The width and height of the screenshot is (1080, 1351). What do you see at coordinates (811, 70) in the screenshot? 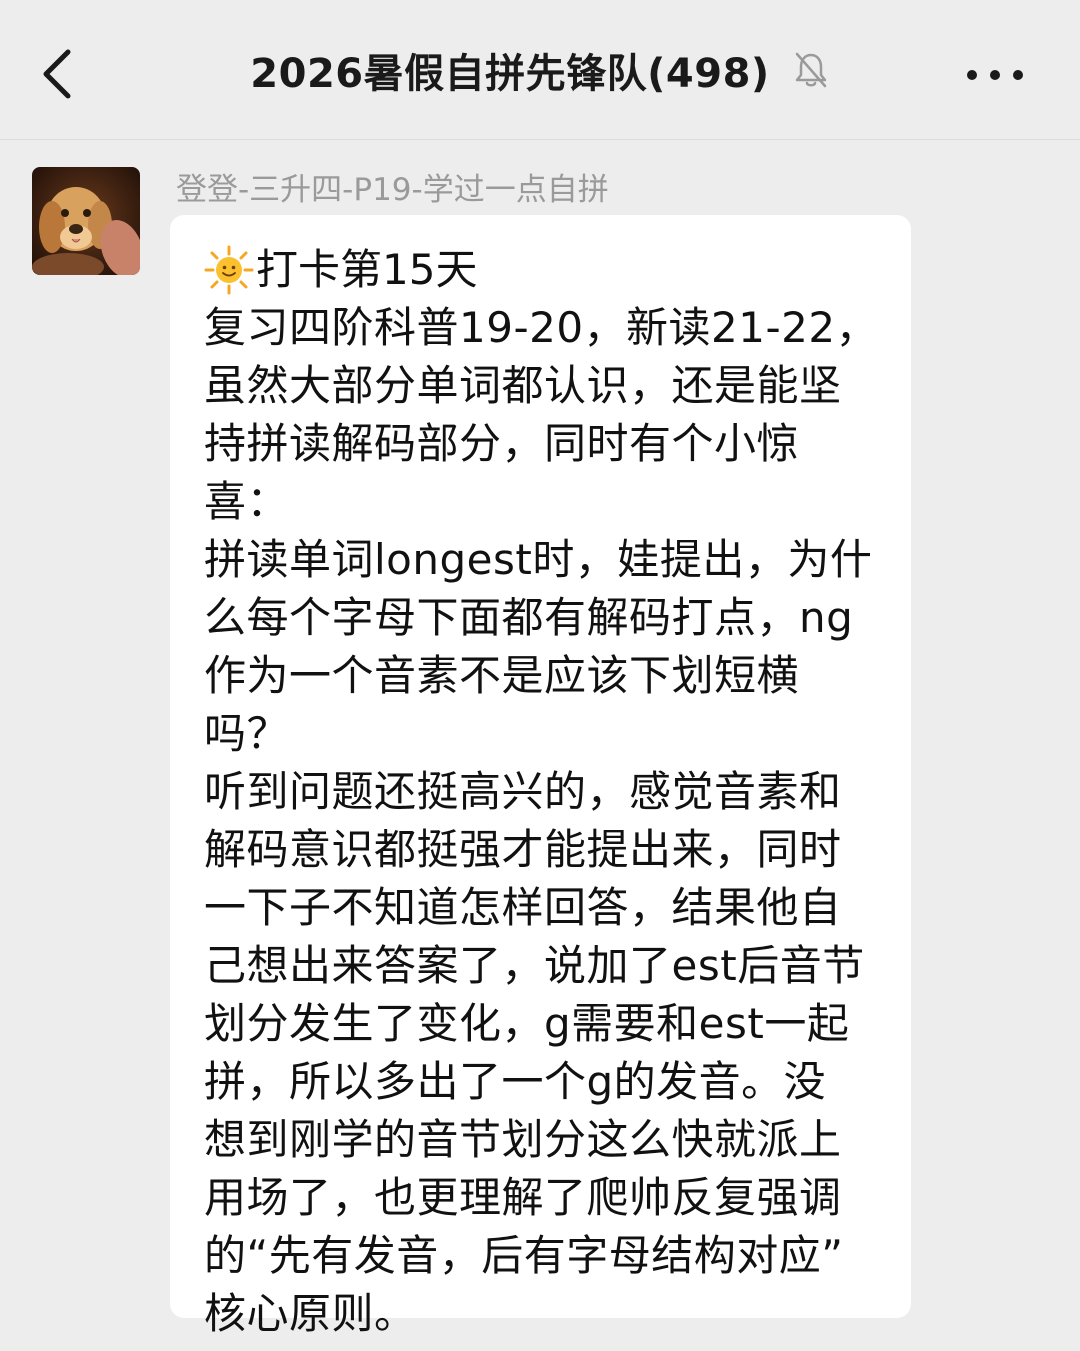
I see `bell-muted-icon` at bounding box center [811, 70].